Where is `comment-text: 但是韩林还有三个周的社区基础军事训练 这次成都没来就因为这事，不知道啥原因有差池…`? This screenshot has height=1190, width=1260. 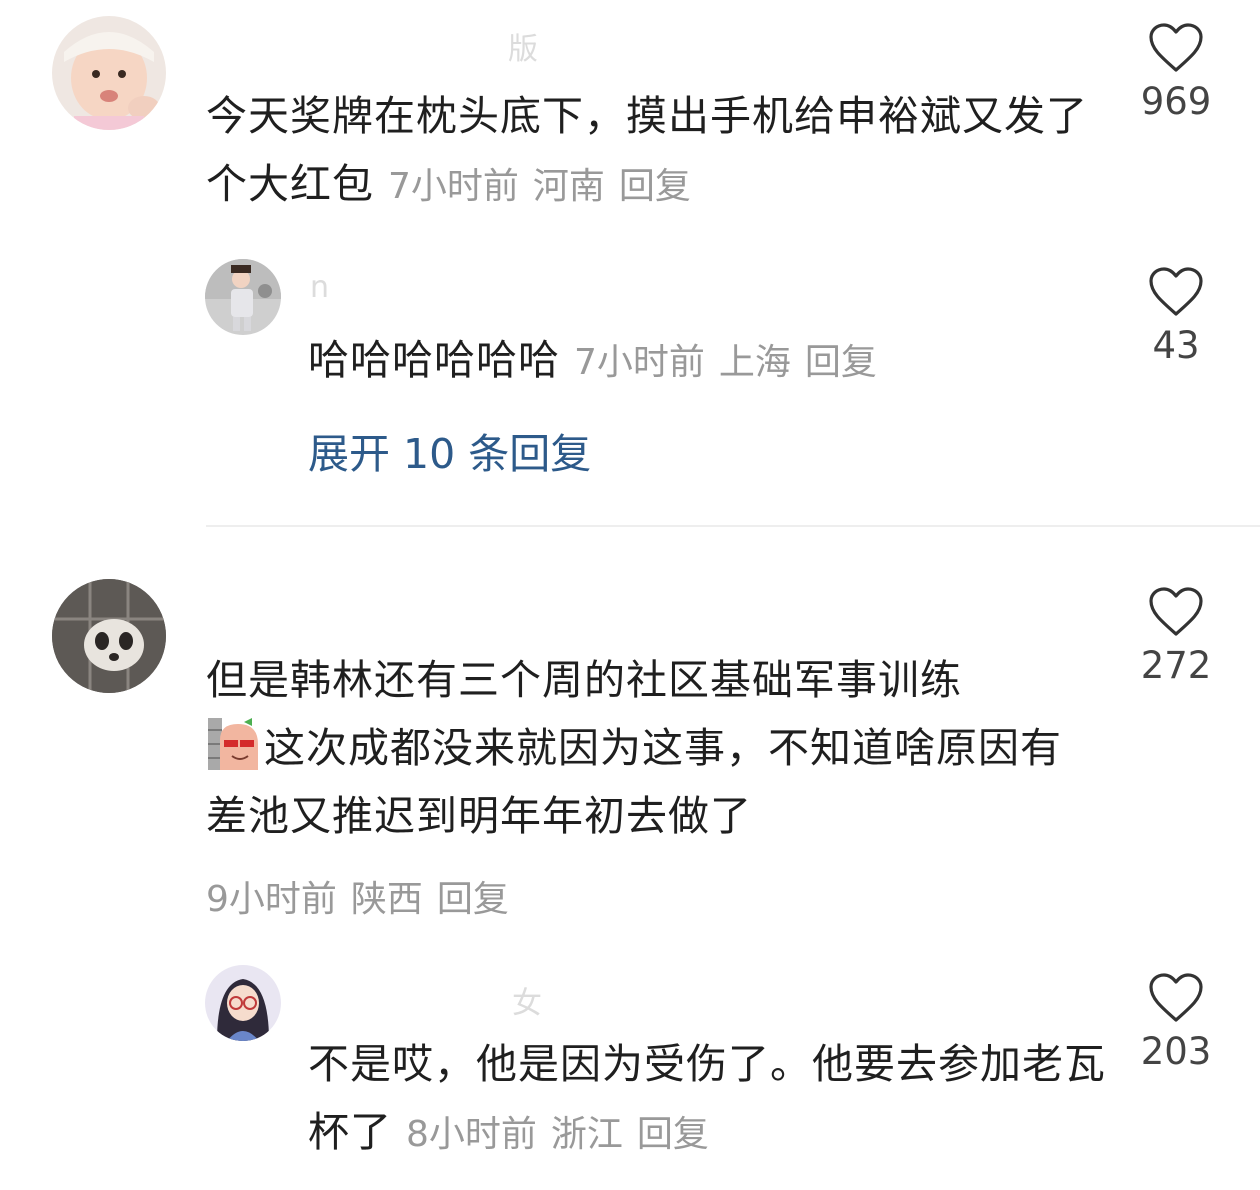
comment-text: 但是韩林还有三个周的社区基础军事训练 这次成都没来就因为这事，不知道啥原因有差池… is located at coordinates (636, 748).